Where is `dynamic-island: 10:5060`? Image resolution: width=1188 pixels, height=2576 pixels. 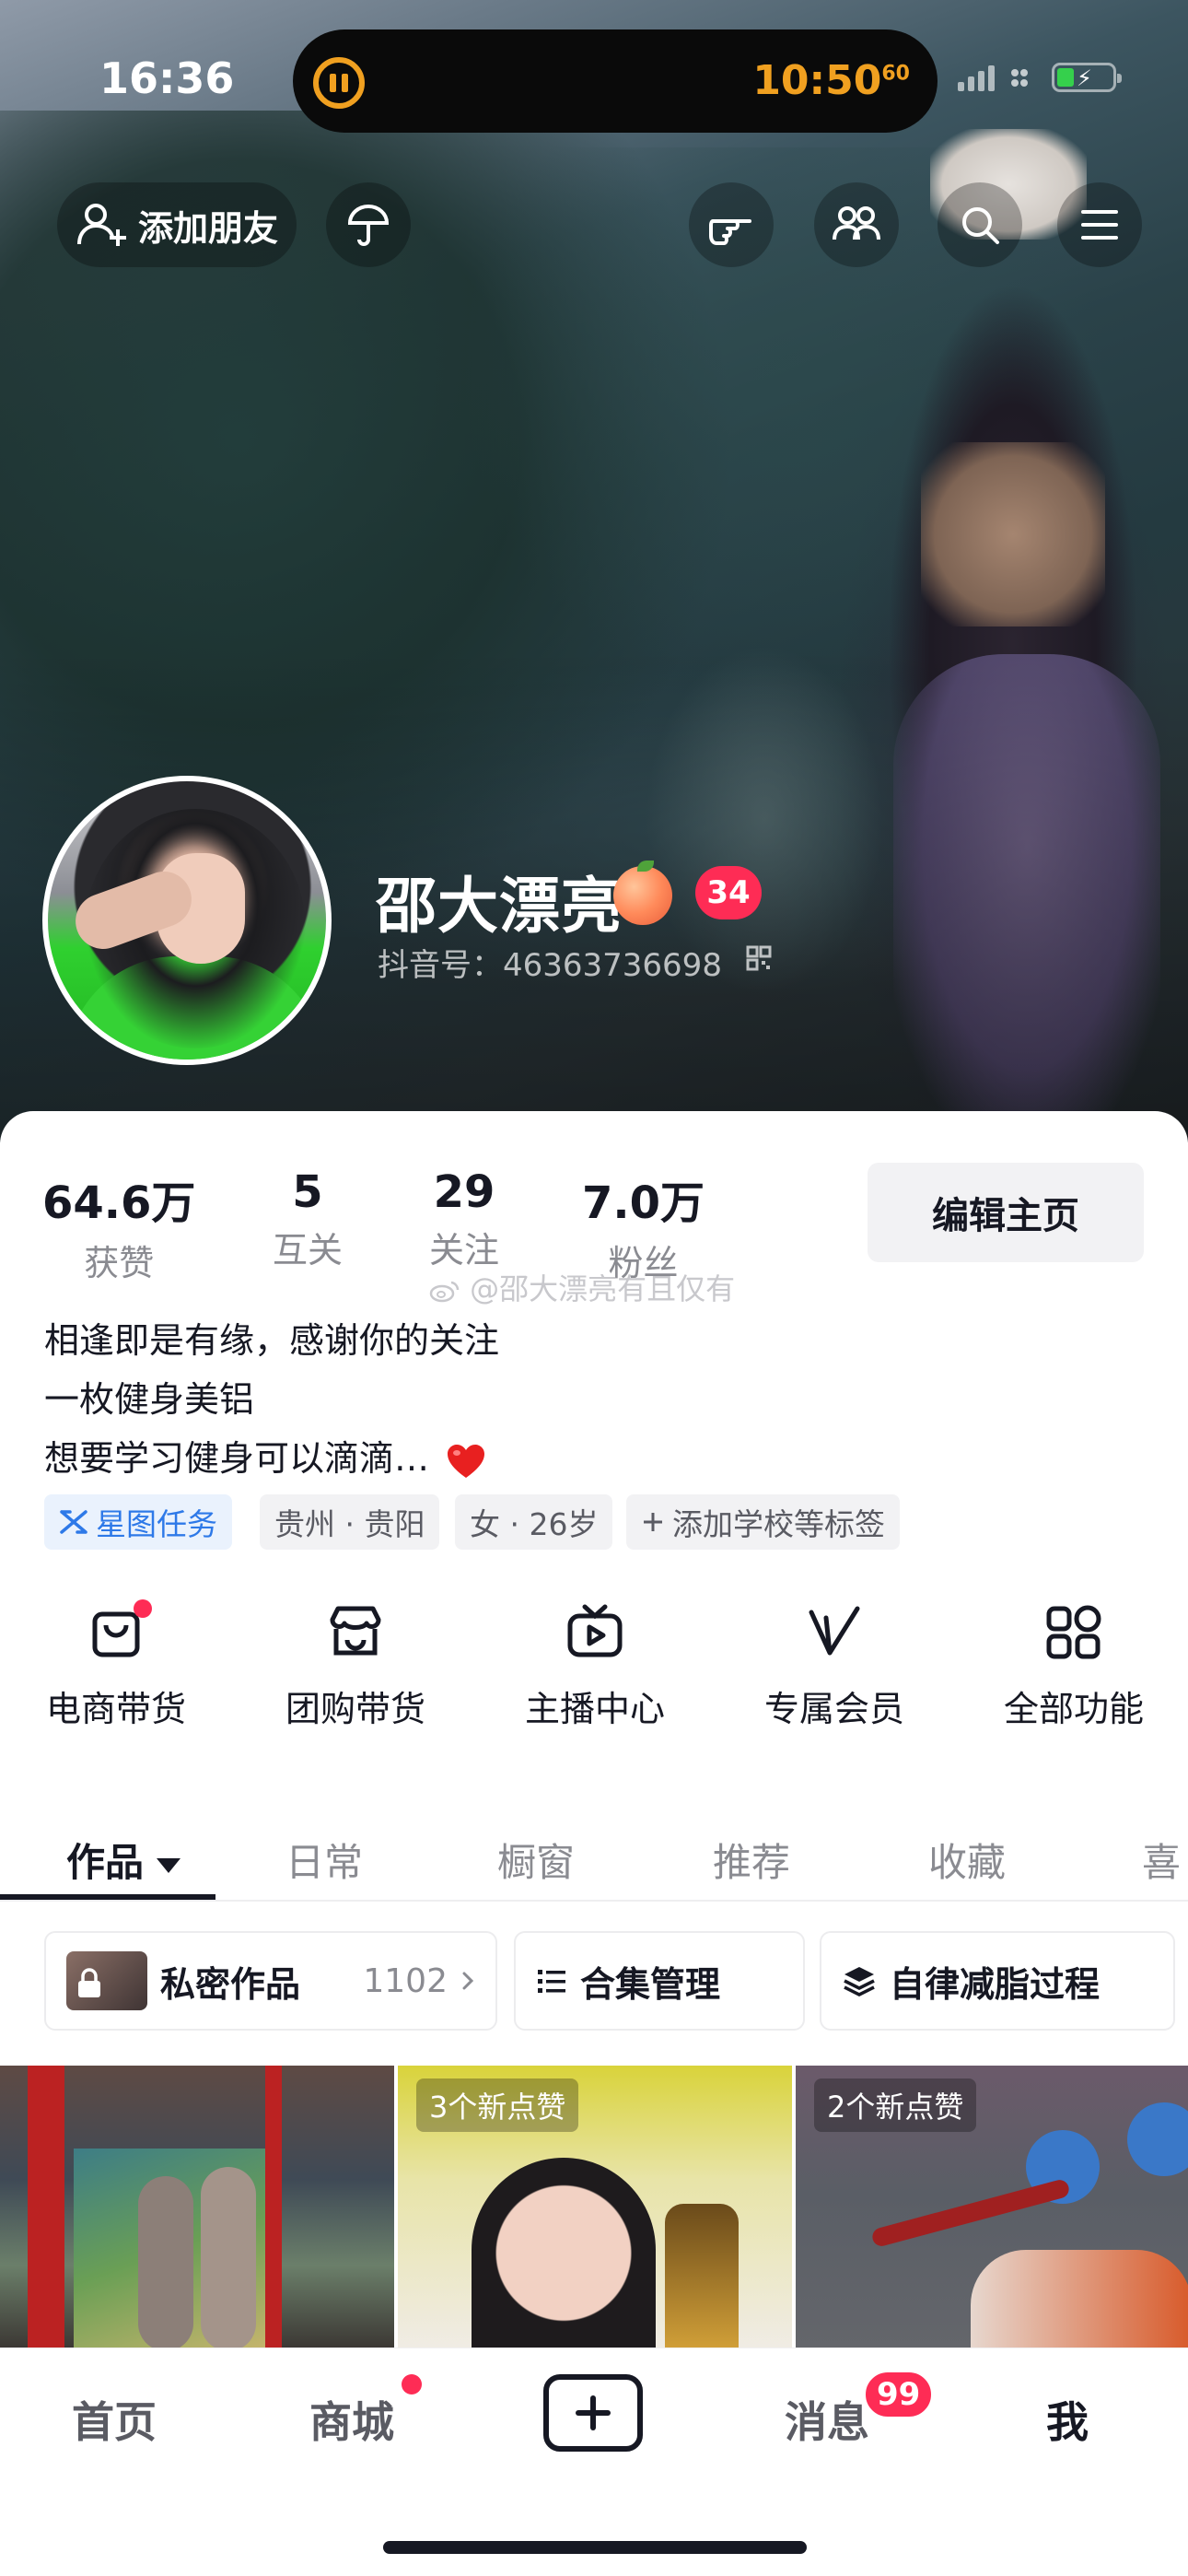 dynamic-island: 10:5060 is located at coordinates (615, 81).